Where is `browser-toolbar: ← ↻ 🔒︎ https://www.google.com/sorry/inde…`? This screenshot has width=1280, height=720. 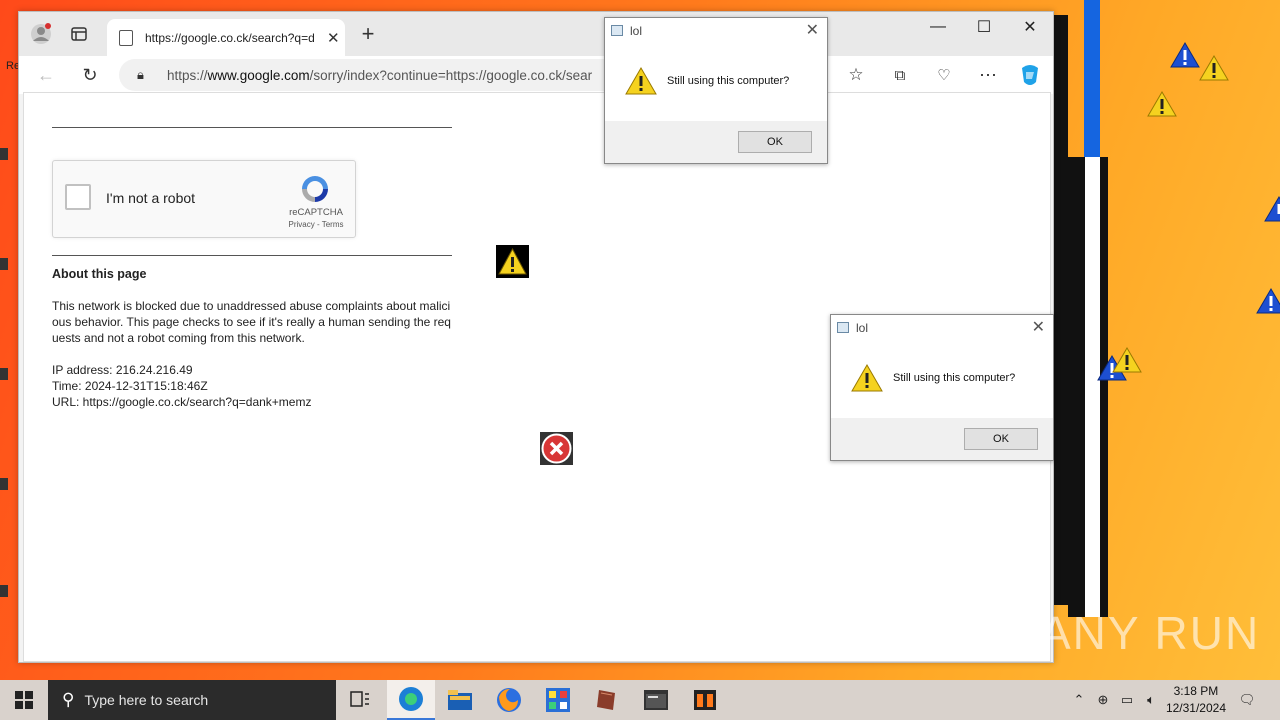
browser-toolbar: ← ↻ 🔒︎ https://www.google.com/sorry/inde… is located at coordinates (536, 75).